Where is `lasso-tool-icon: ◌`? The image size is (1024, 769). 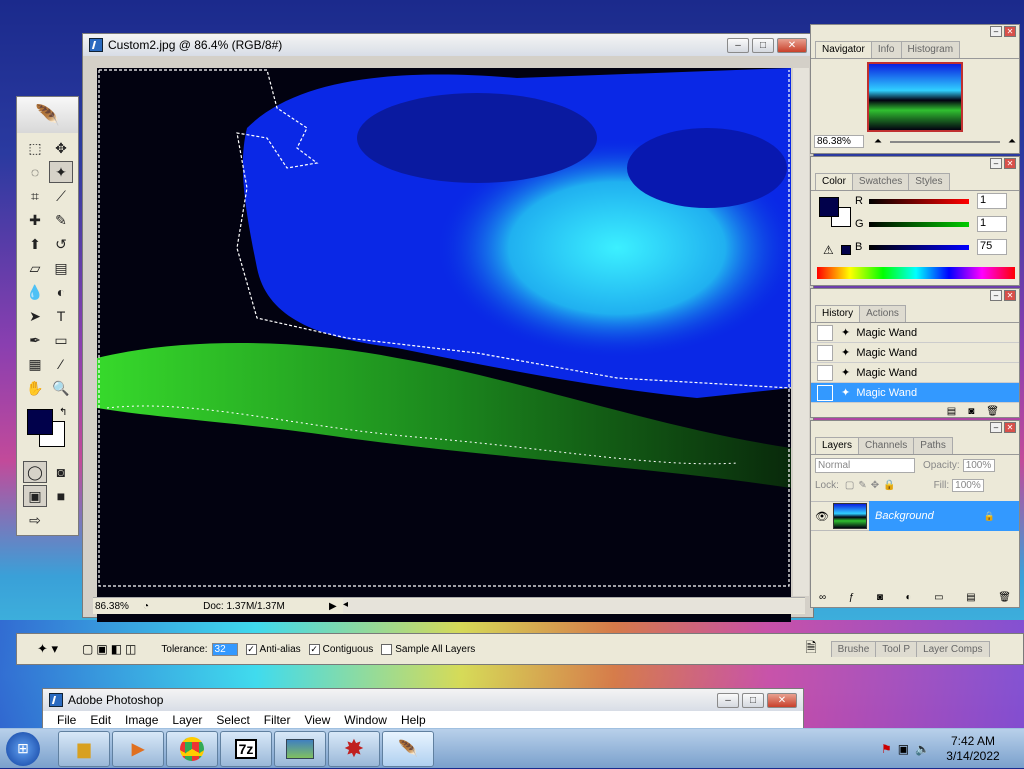 lasso-tool-icon: ◌ is located at coordinates (35, 172).